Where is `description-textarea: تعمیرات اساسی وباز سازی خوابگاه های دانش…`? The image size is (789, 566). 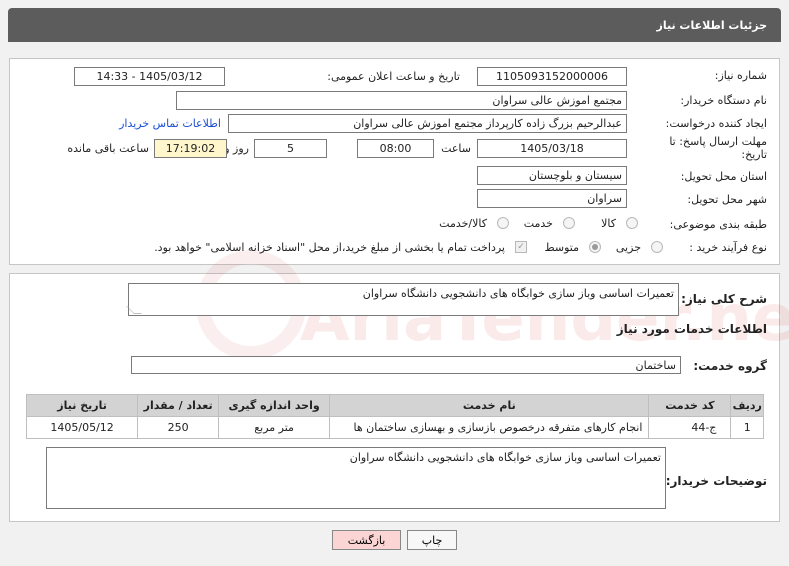 description-textarea: تعمیرات اساسی وباز سازی خوابگاه های دانش… is located at coordinates (402, 299).